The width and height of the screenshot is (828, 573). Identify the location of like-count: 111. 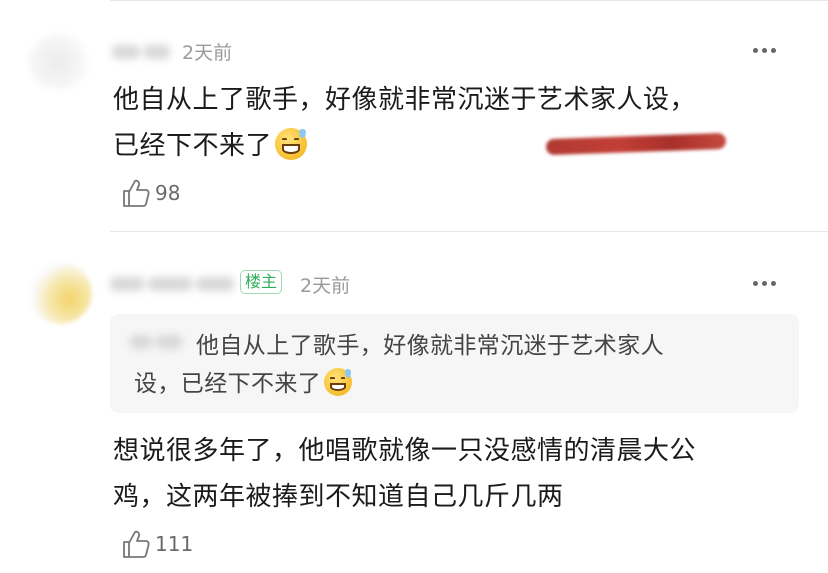
(174, 544).